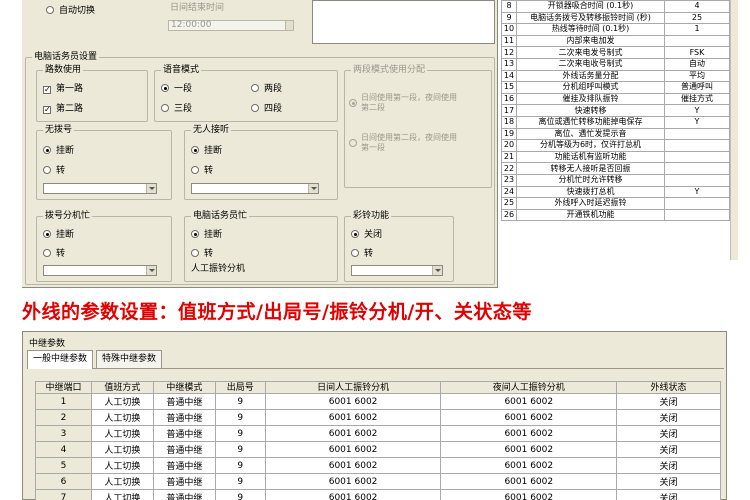 The width and height of the screenshot is (750, 500). Describe the element at coordinates (615, 134) in the screenshot. I see `param-row: 19 离位、遇忙发提示音` at that location.